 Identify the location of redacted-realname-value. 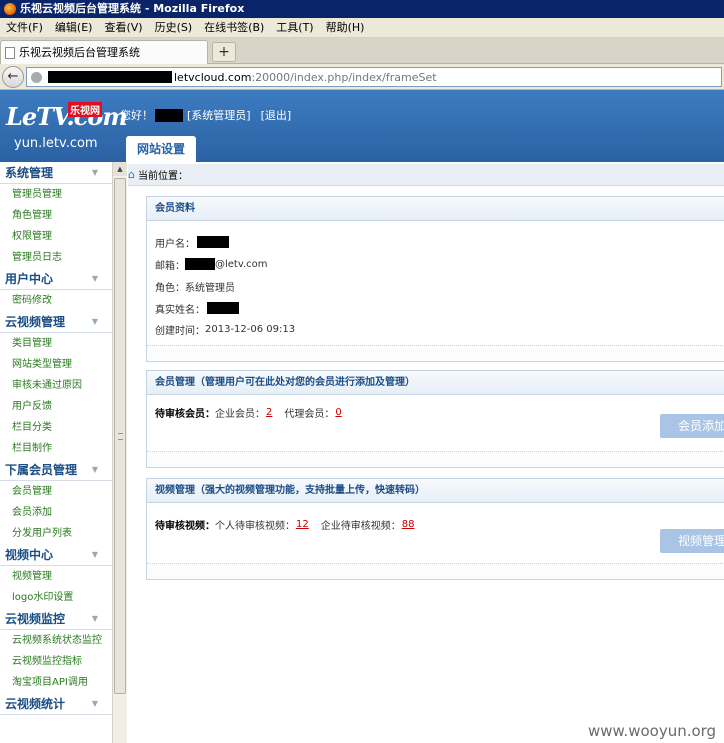
(223, 308).